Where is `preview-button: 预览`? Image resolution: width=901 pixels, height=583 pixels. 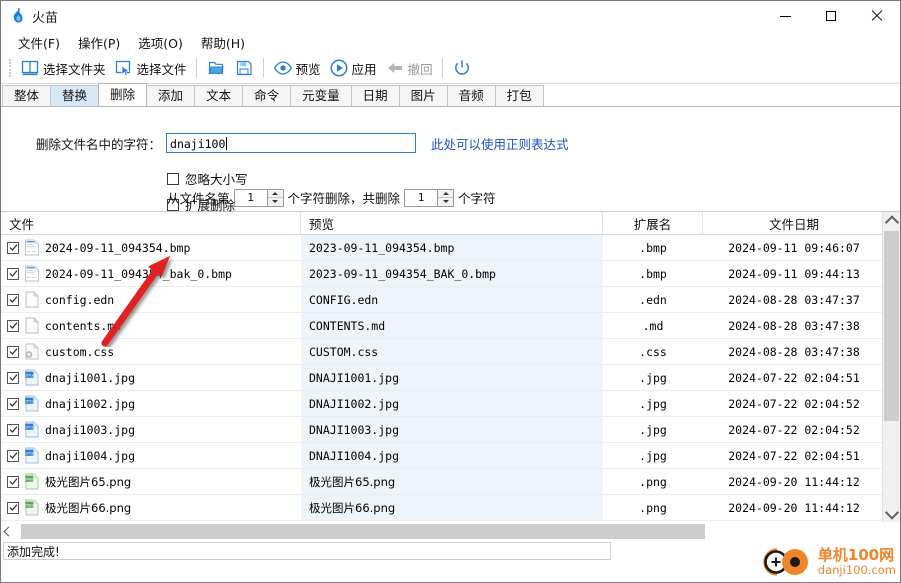
preview-button: 预览 is located at coordinates (297, 68).